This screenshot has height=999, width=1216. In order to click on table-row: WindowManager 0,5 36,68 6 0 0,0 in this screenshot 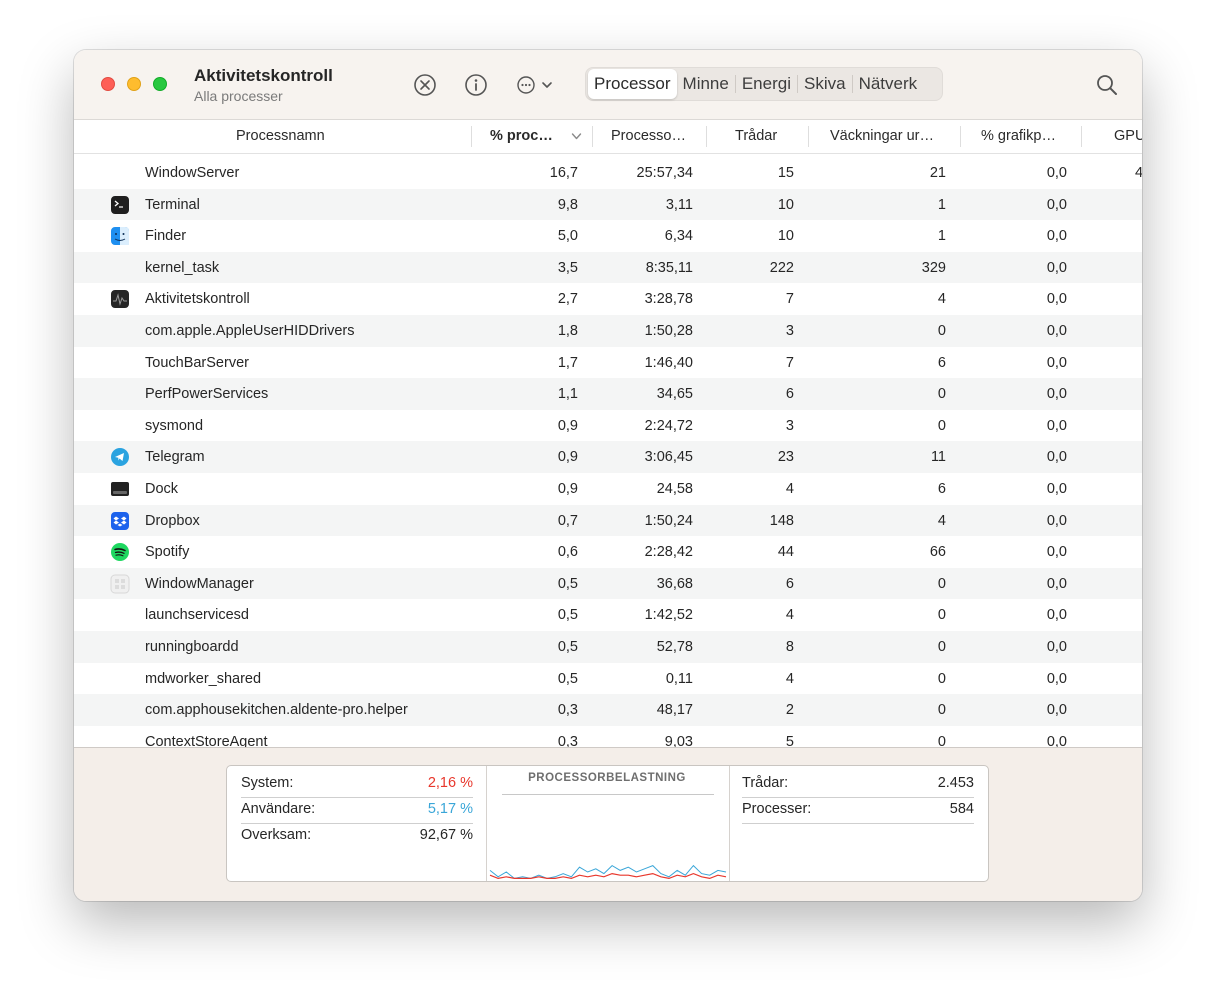, I will do `click(608, 583)`.